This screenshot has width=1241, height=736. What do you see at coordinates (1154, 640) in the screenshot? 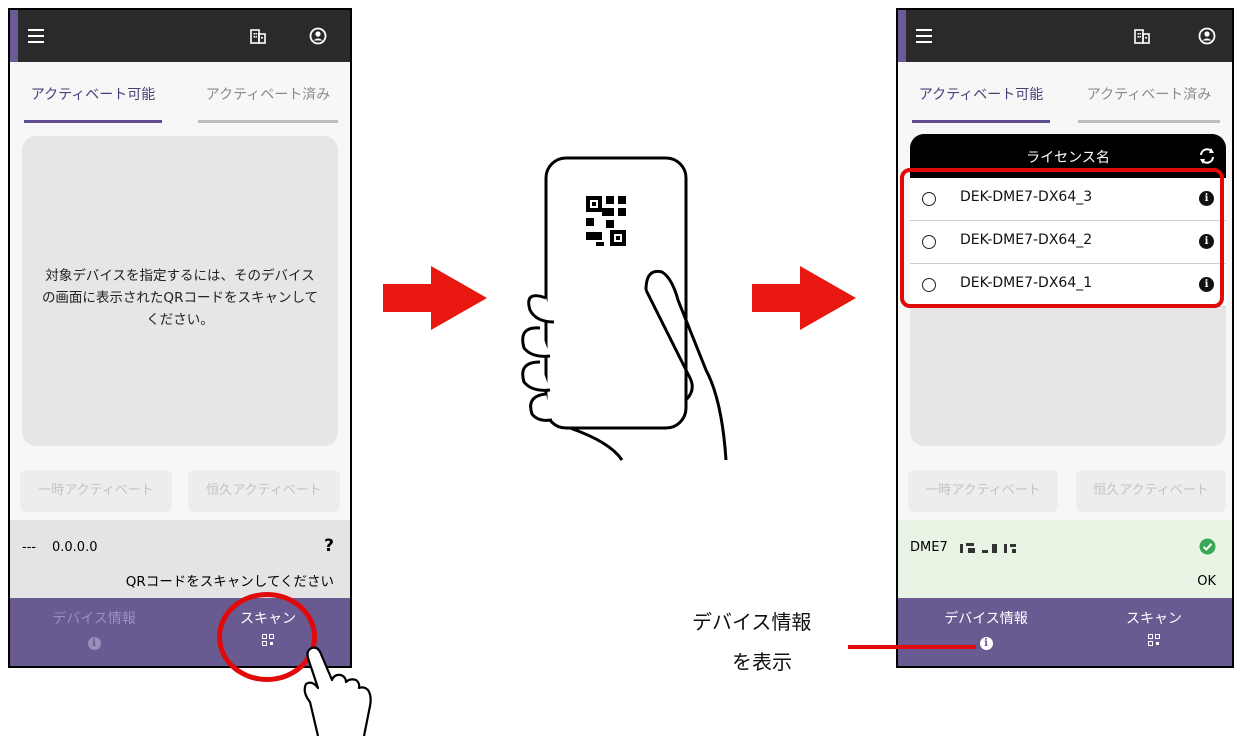
I see `qr-scan-icon` at bounding box center [1154, 640].